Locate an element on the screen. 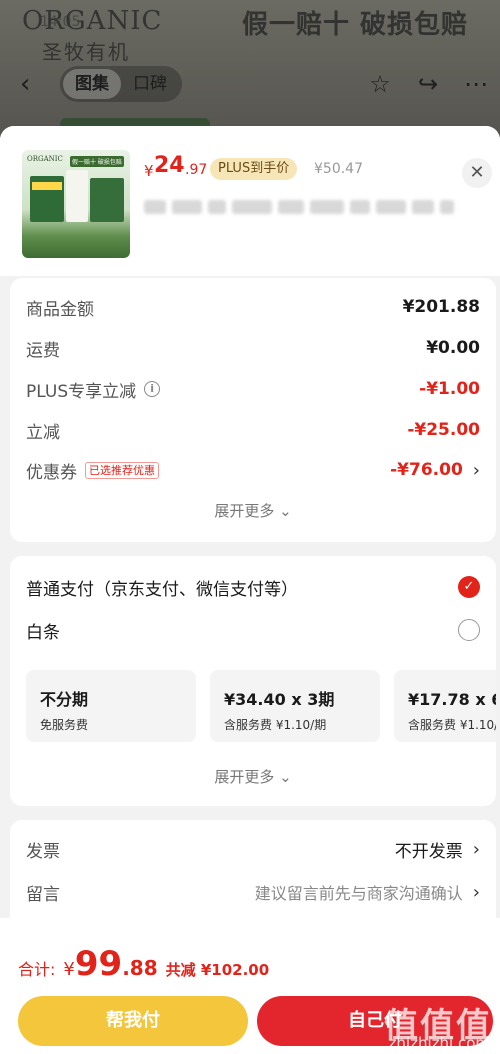 This screenshot has width=500, height=1054. close-button: ✕ is located at coordinates (477, 173).